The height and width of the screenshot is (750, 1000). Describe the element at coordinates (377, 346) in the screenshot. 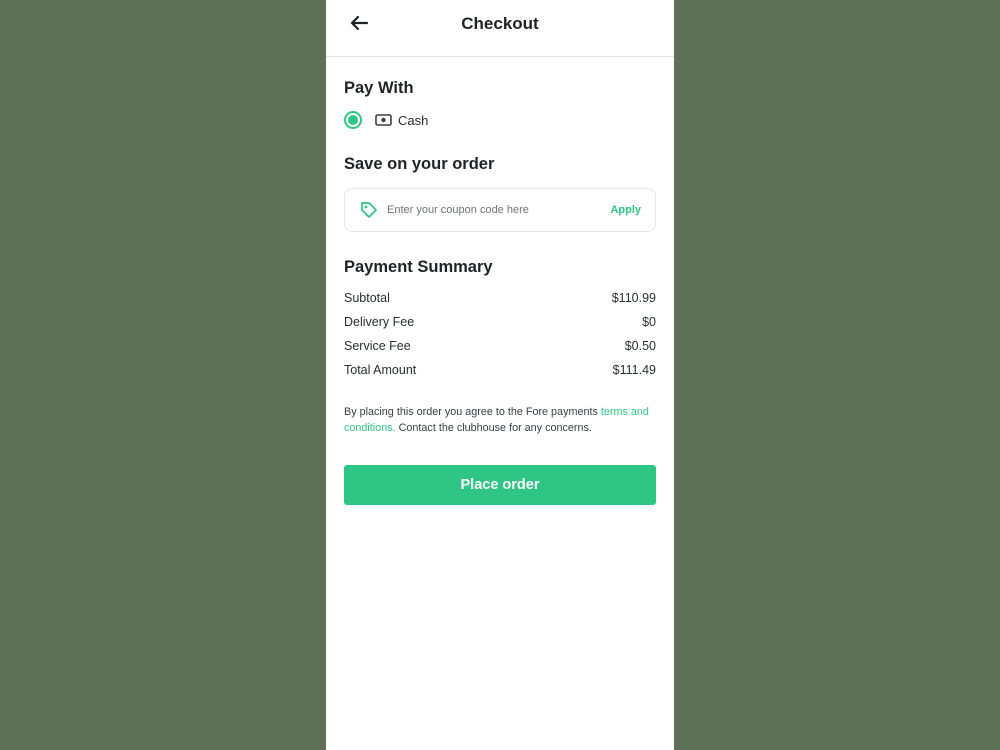

I see `summary-label: Service Fee` at that location.